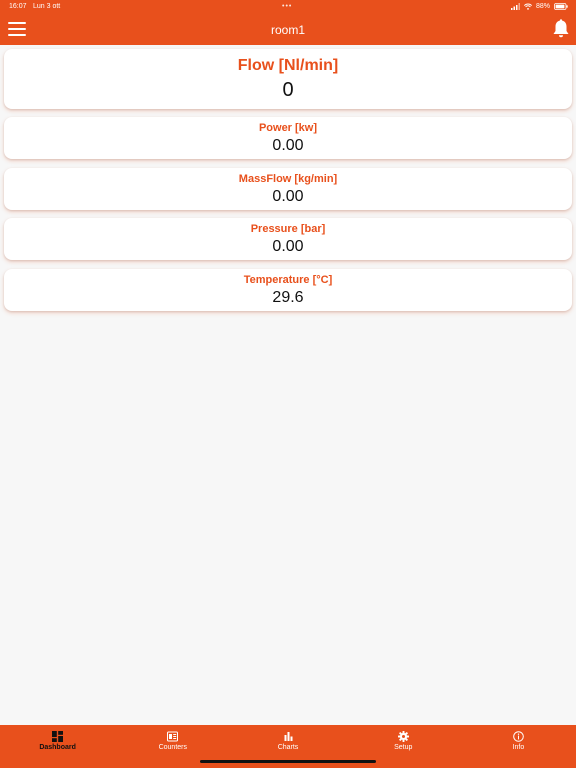 The height and width of the screenshot is (768, 576). I want to click on status-time: 16:07, so click(18, 6).